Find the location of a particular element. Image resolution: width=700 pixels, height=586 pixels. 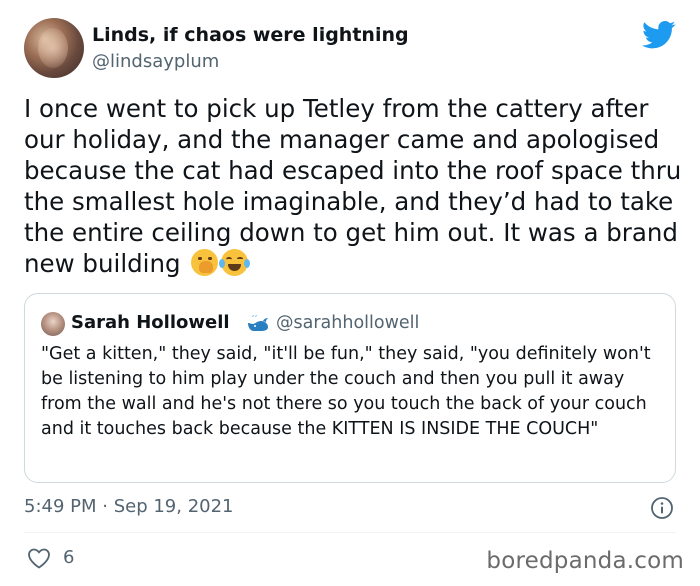

boredpanda-watermark: boredpanda.com is located at coordinates (585, 561).